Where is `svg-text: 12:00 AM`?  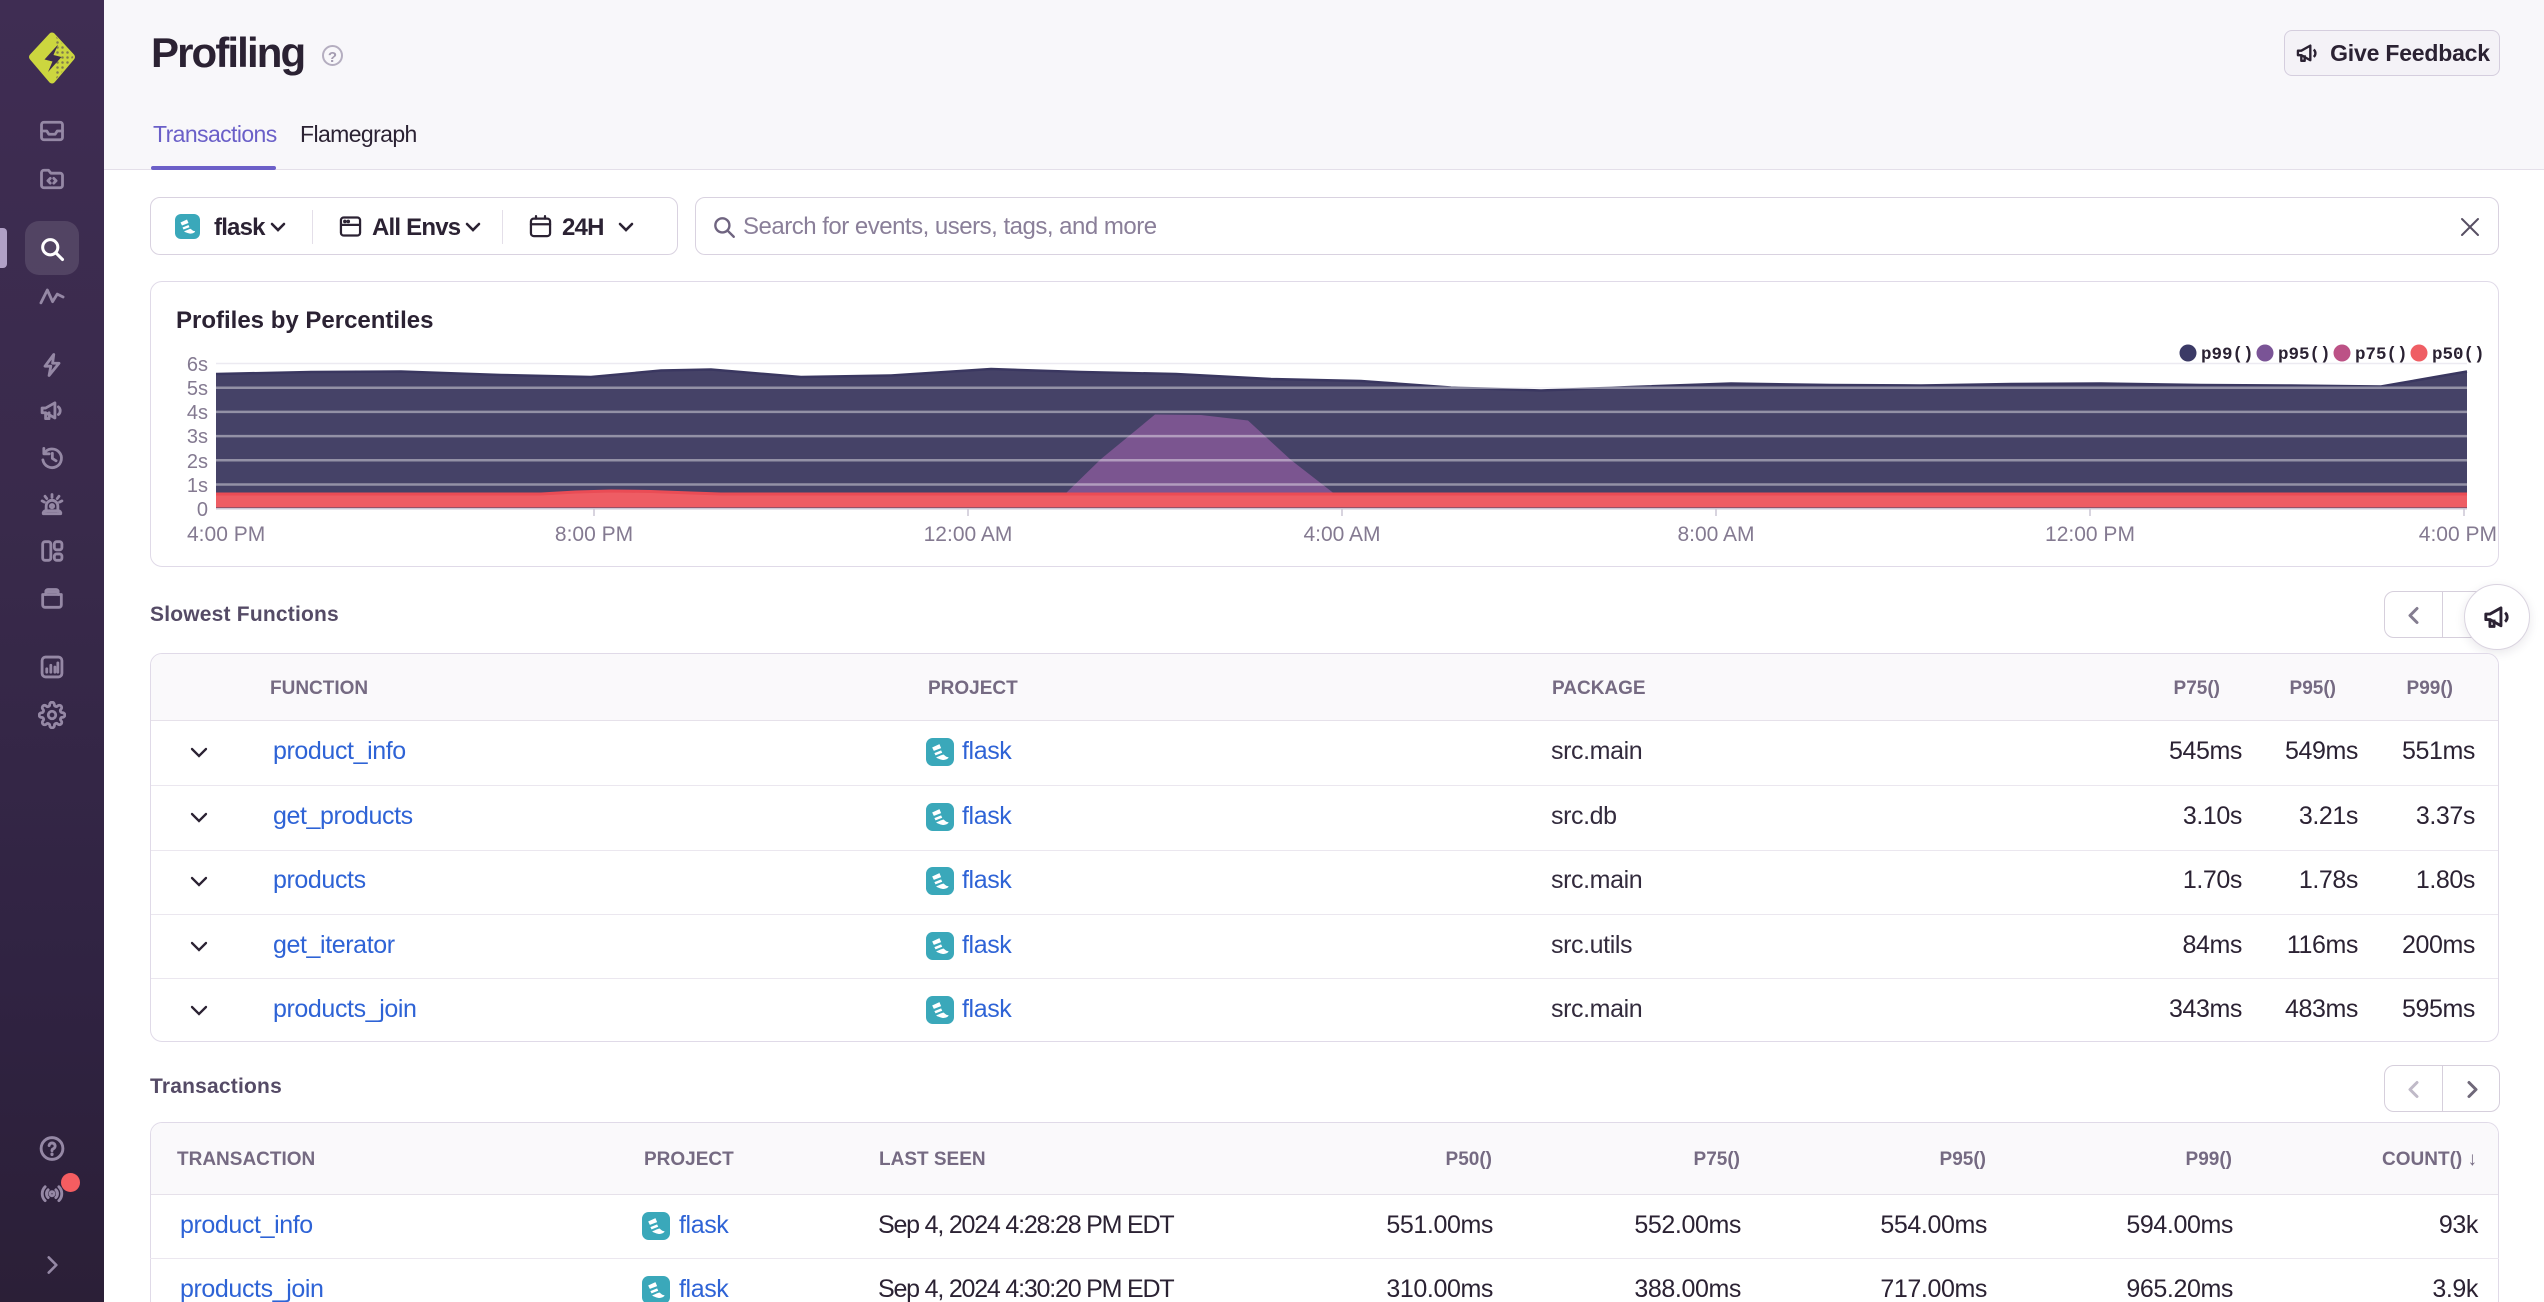
svg-text: 12:00 AM is located at coordinates (968, 534).